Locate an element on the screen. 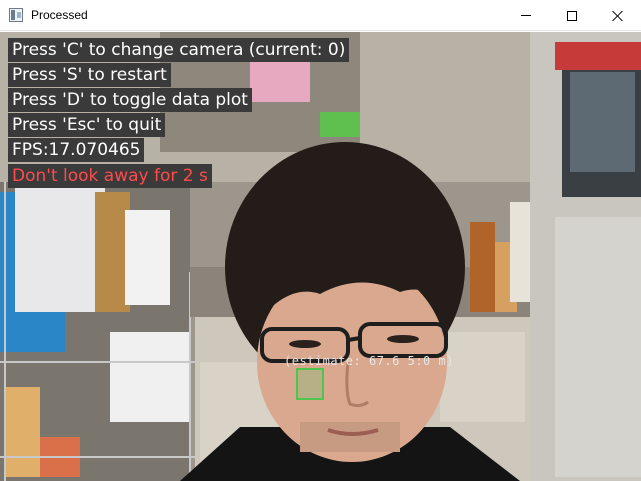  overlay-line-warning: Don't look away for 2 s is located at coordinates (110, 176).